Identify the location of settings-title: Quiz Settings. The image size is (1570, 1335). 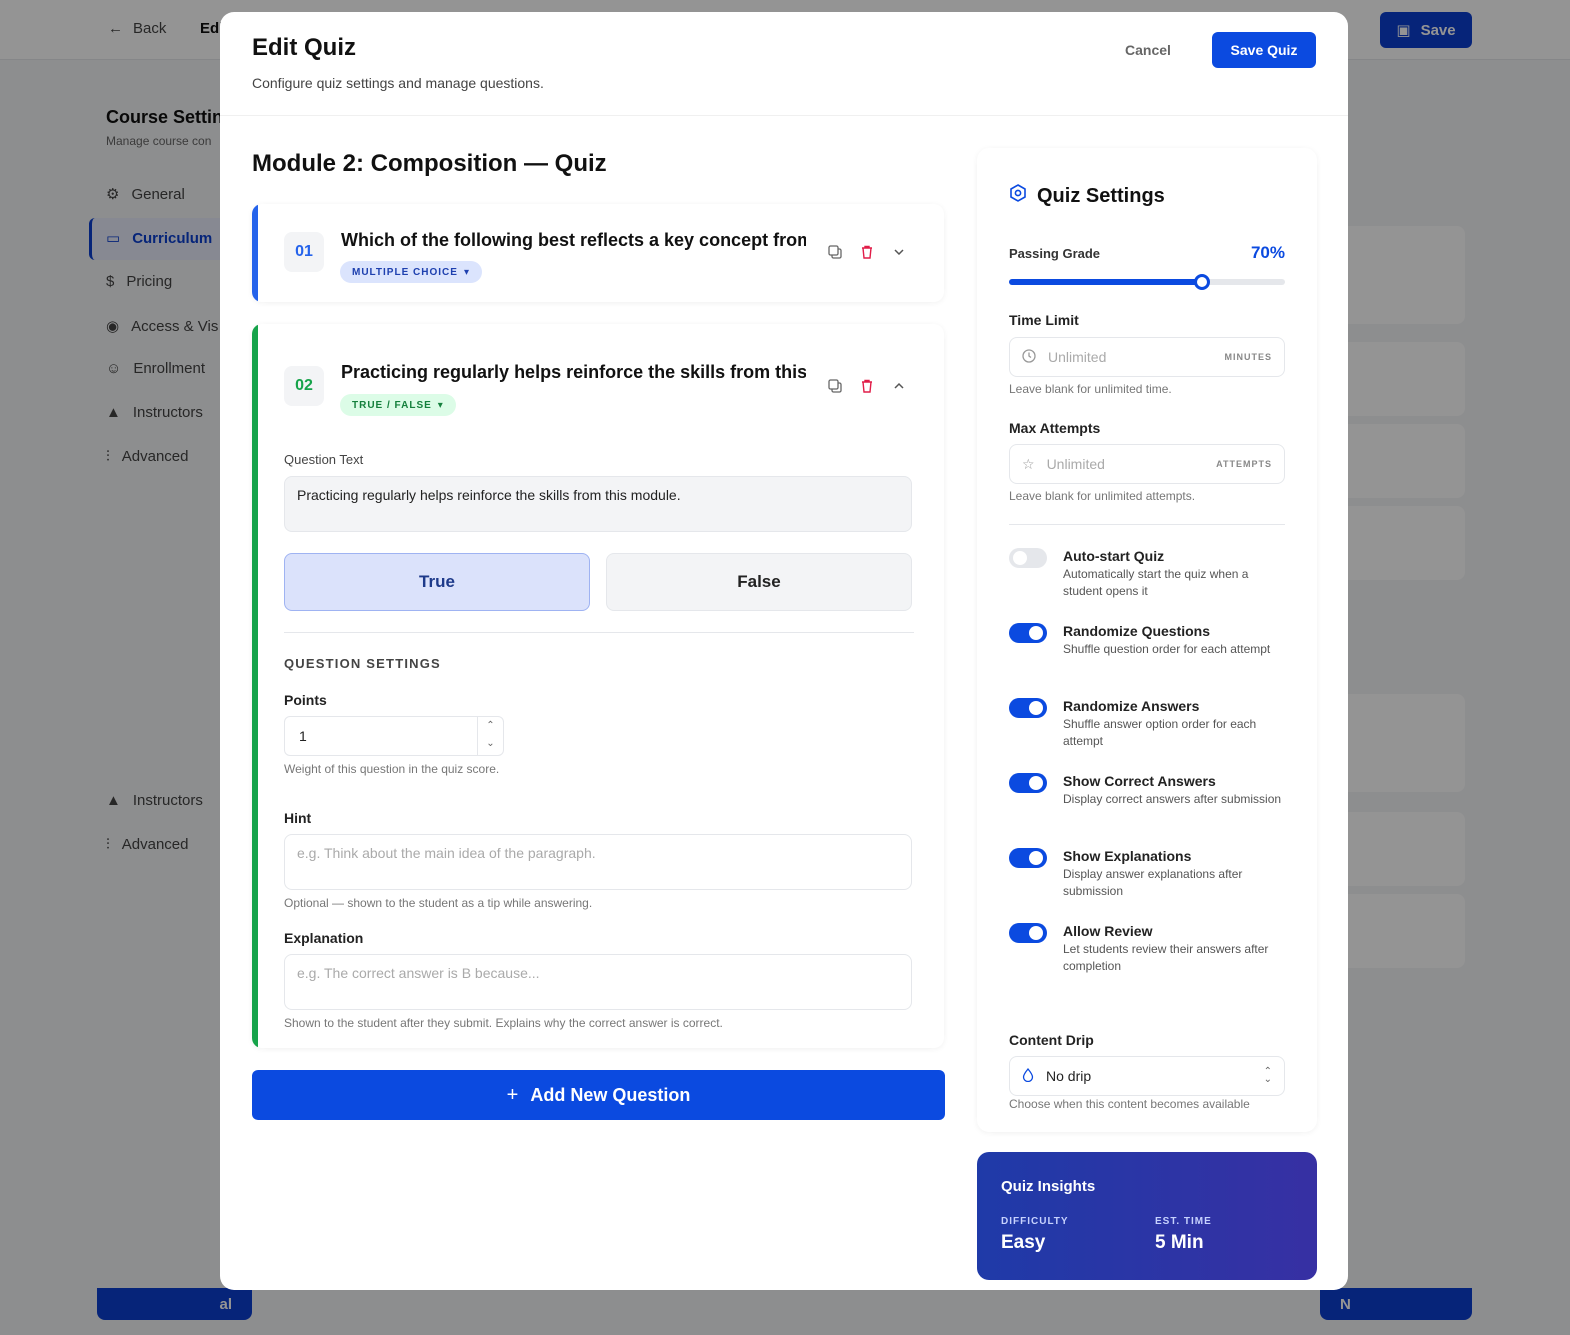
(1087, 196).